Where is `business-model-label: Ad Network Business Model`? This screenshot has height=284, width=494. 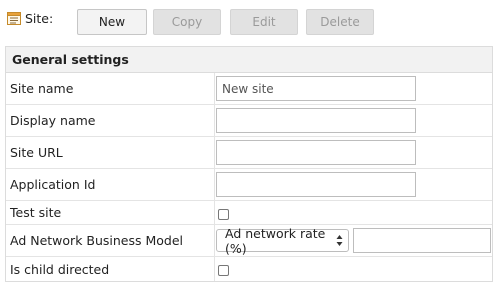
business-model-label: Ad Network Business Model is located at coordinates (110, 240).